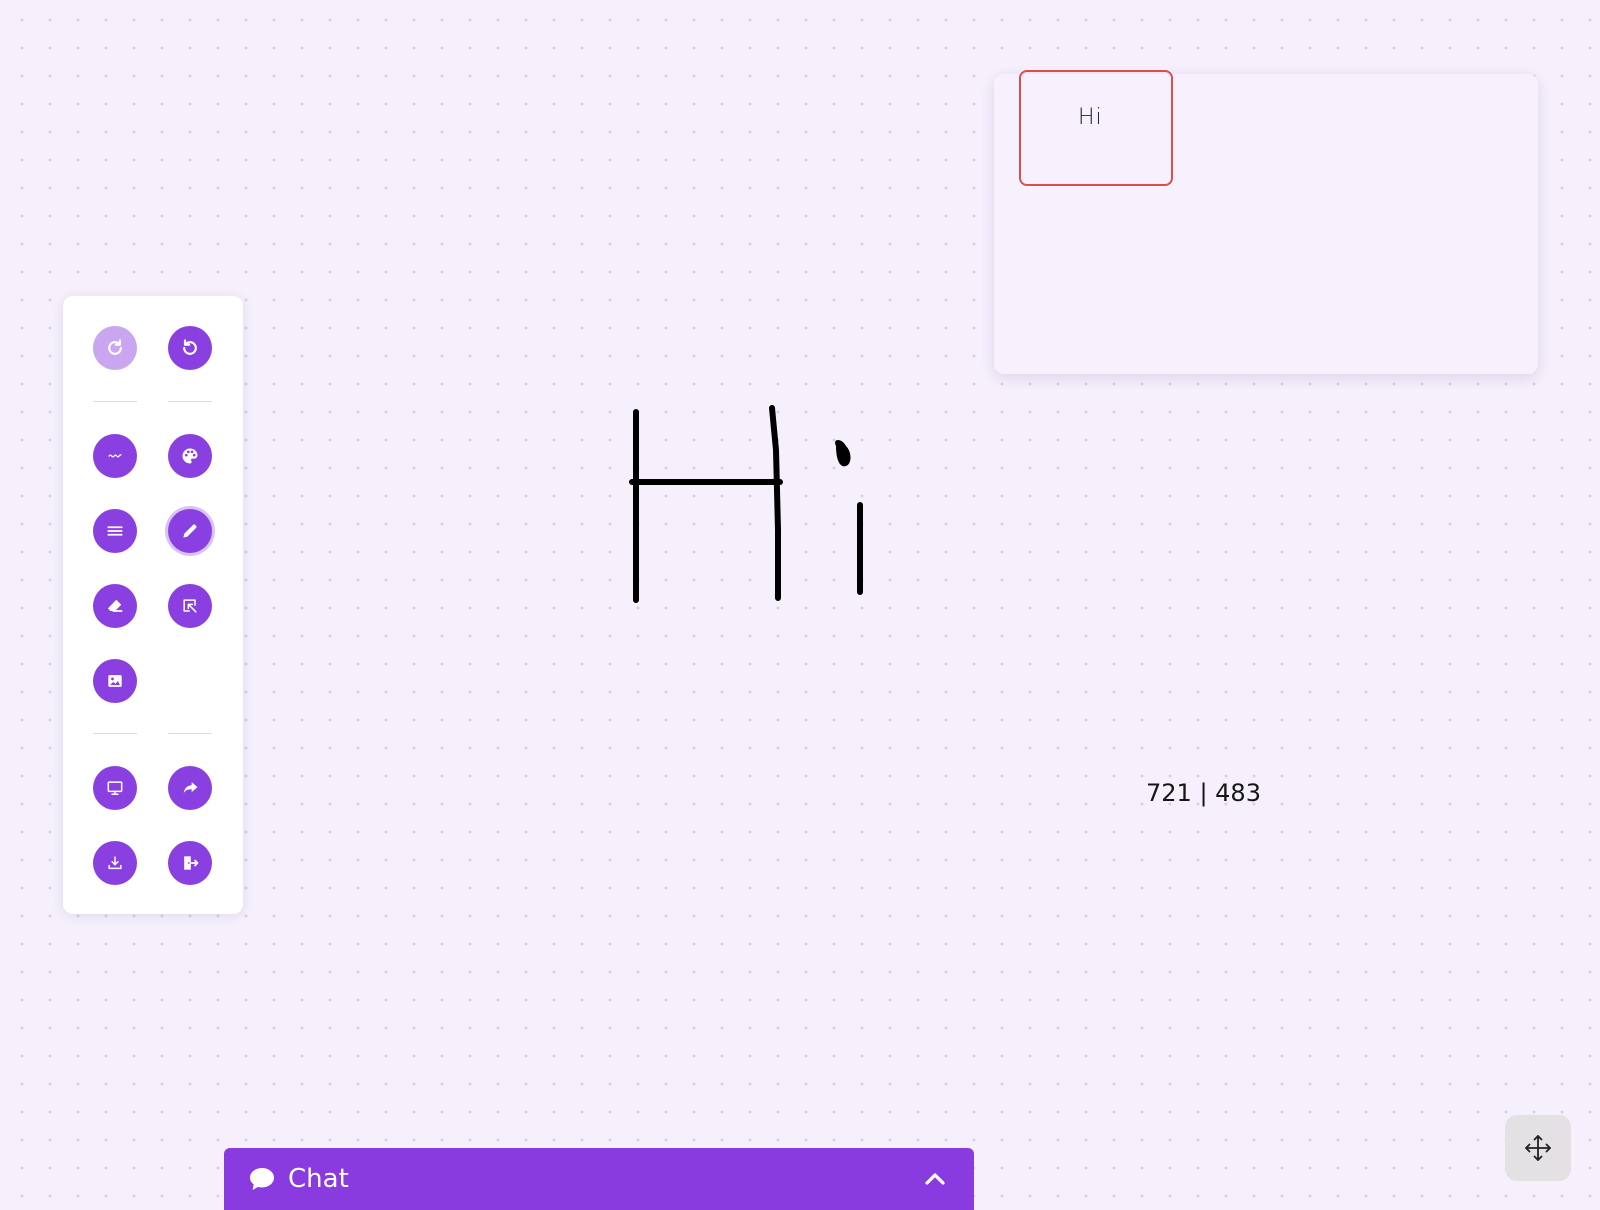 The image size is (1600, 1210). I want to click on color-palette-button, so click(190, 456).